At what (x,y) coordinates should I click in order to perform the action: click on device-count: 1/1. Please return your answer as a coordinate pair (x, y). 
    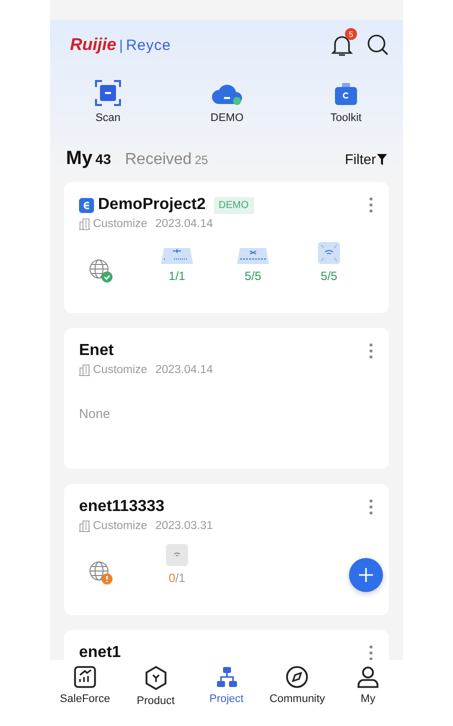
    Looking at the image, I should click on (177, 276).